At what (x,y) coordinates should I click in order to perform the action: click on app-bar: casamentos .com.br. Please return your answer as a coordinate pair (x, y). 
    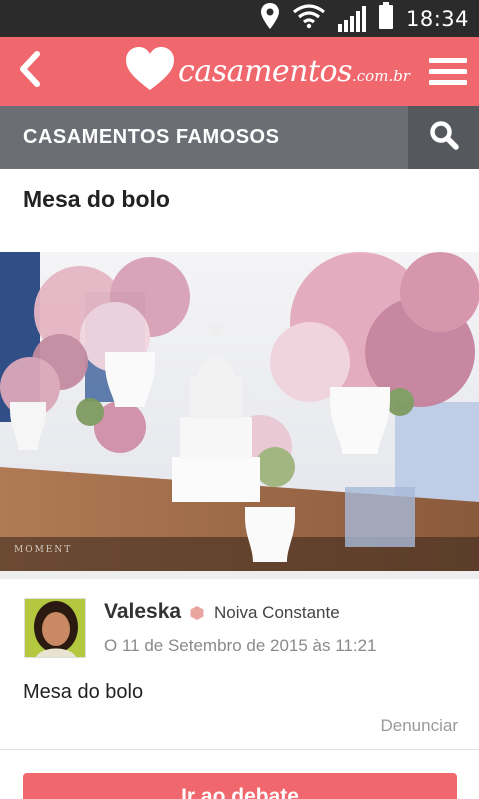
    Looking at the image, I should click on (239, 71).